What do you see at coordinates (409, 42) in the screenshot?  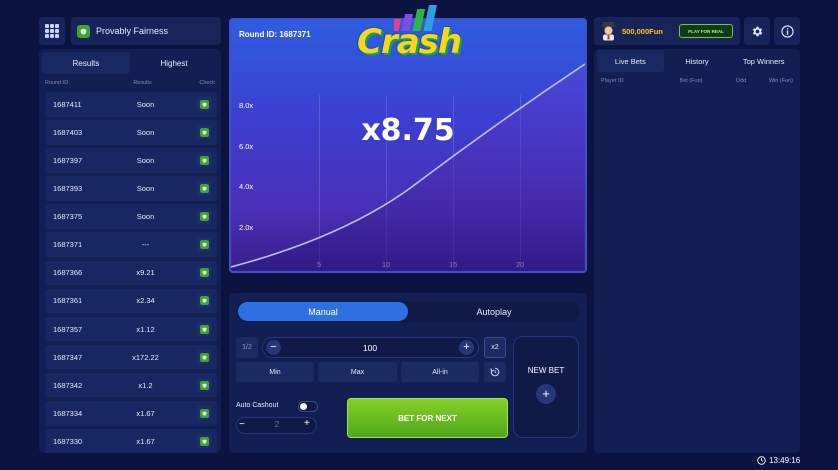 I see `crash-logo-text: Crash` at bounding box center [409, 42].